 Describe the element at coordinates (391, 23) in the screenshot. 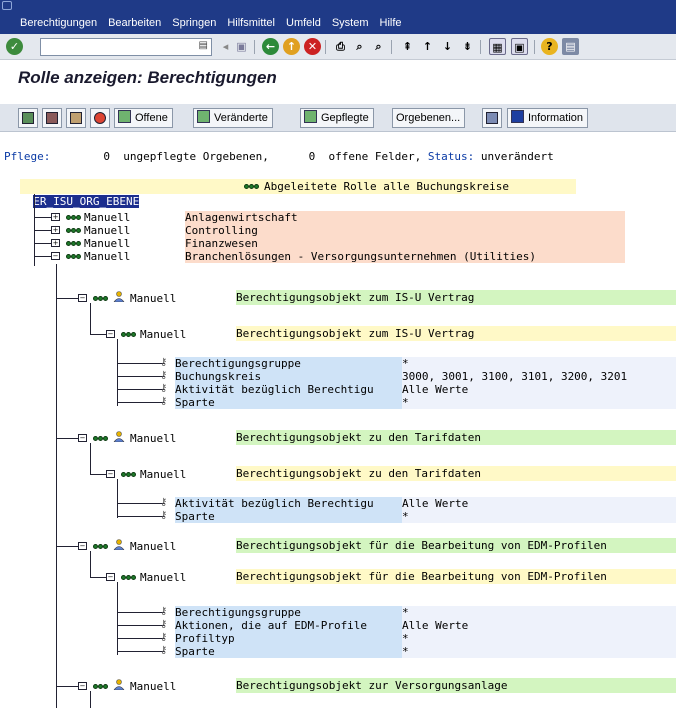

I see `menu-hilfe: Hilfe` at that location.